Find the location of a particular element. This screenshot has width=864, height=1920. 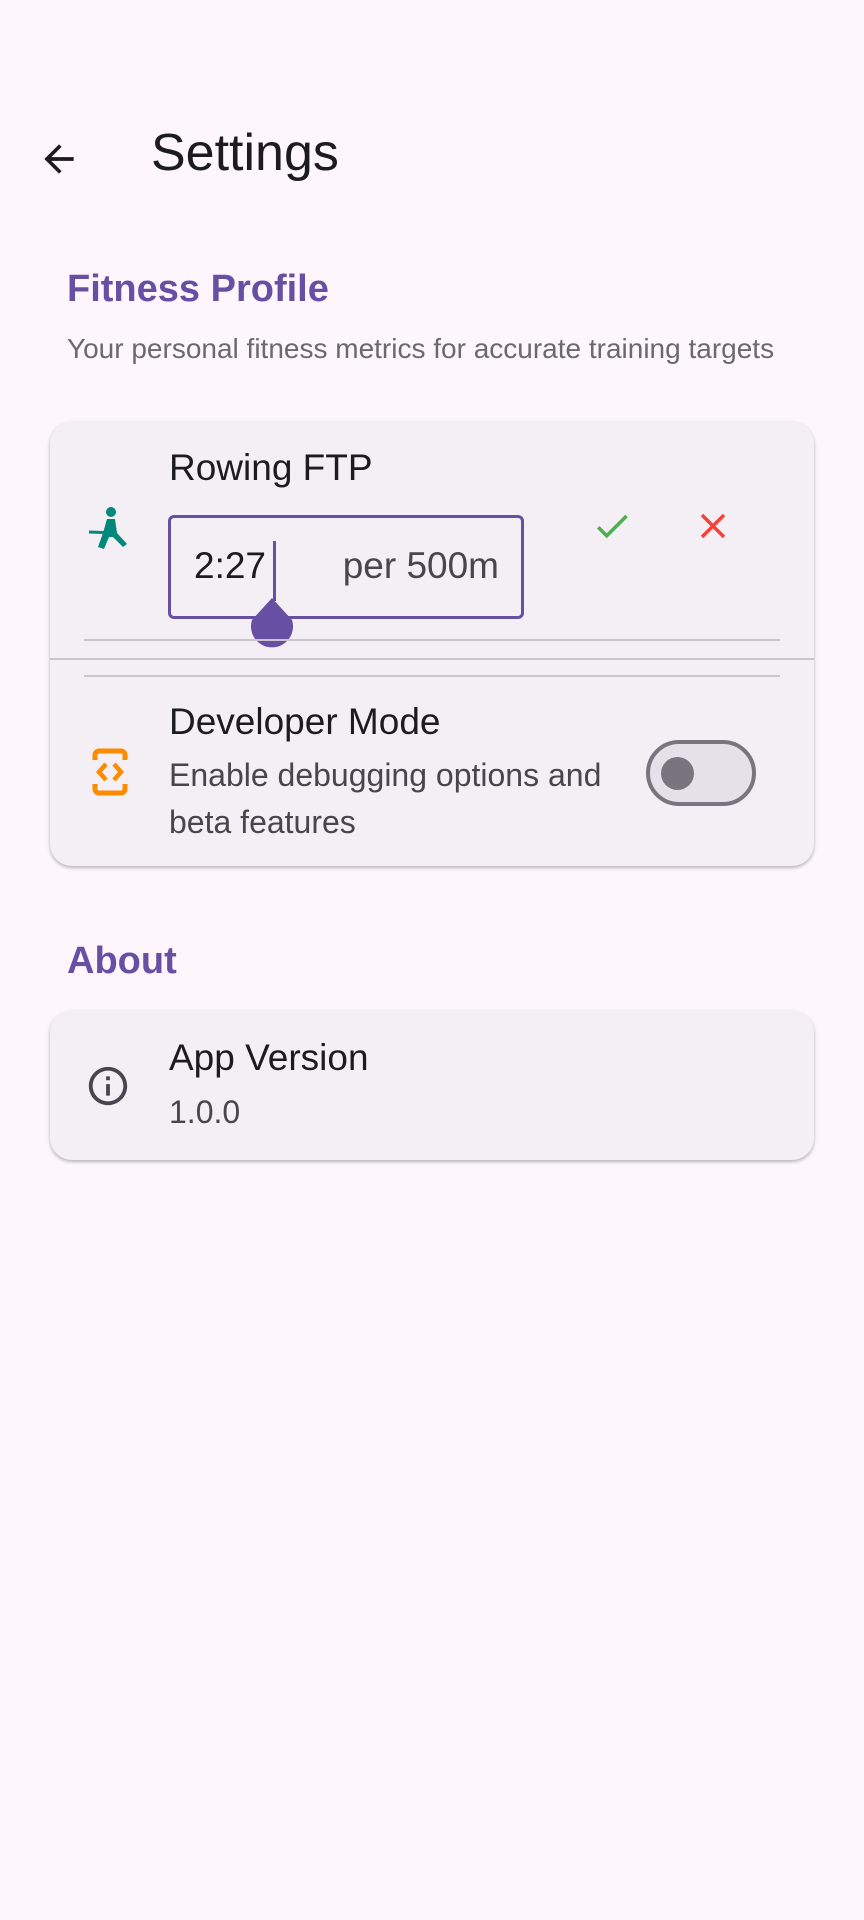

rowing-icon is located at coordinates (110, 531).